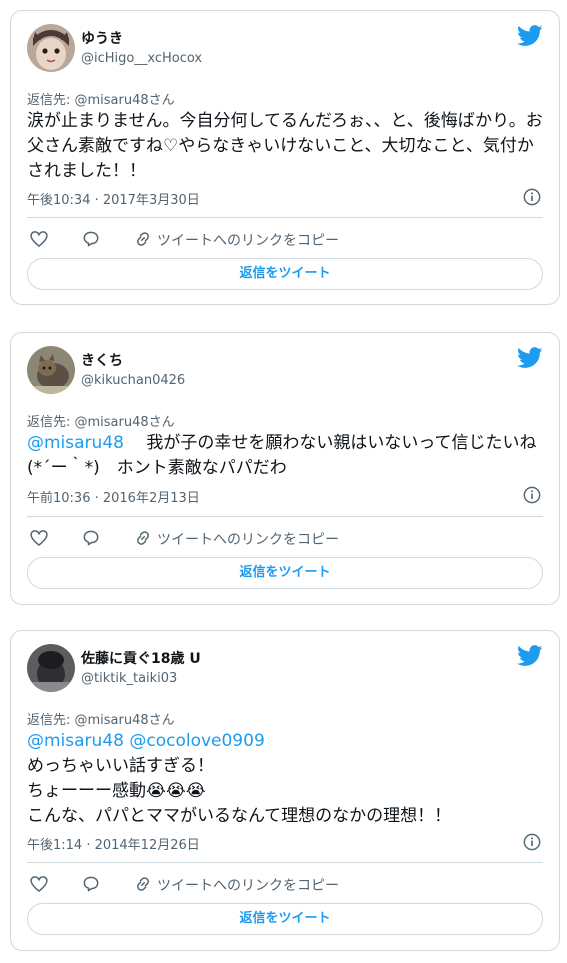 This screenshot has height=963, width=567. What do you see at coordinates (116, 791) in the screenshot?
I see `tweet-text-line: ちょーーー感動😭😭😭` at bounding box center [116, 791].